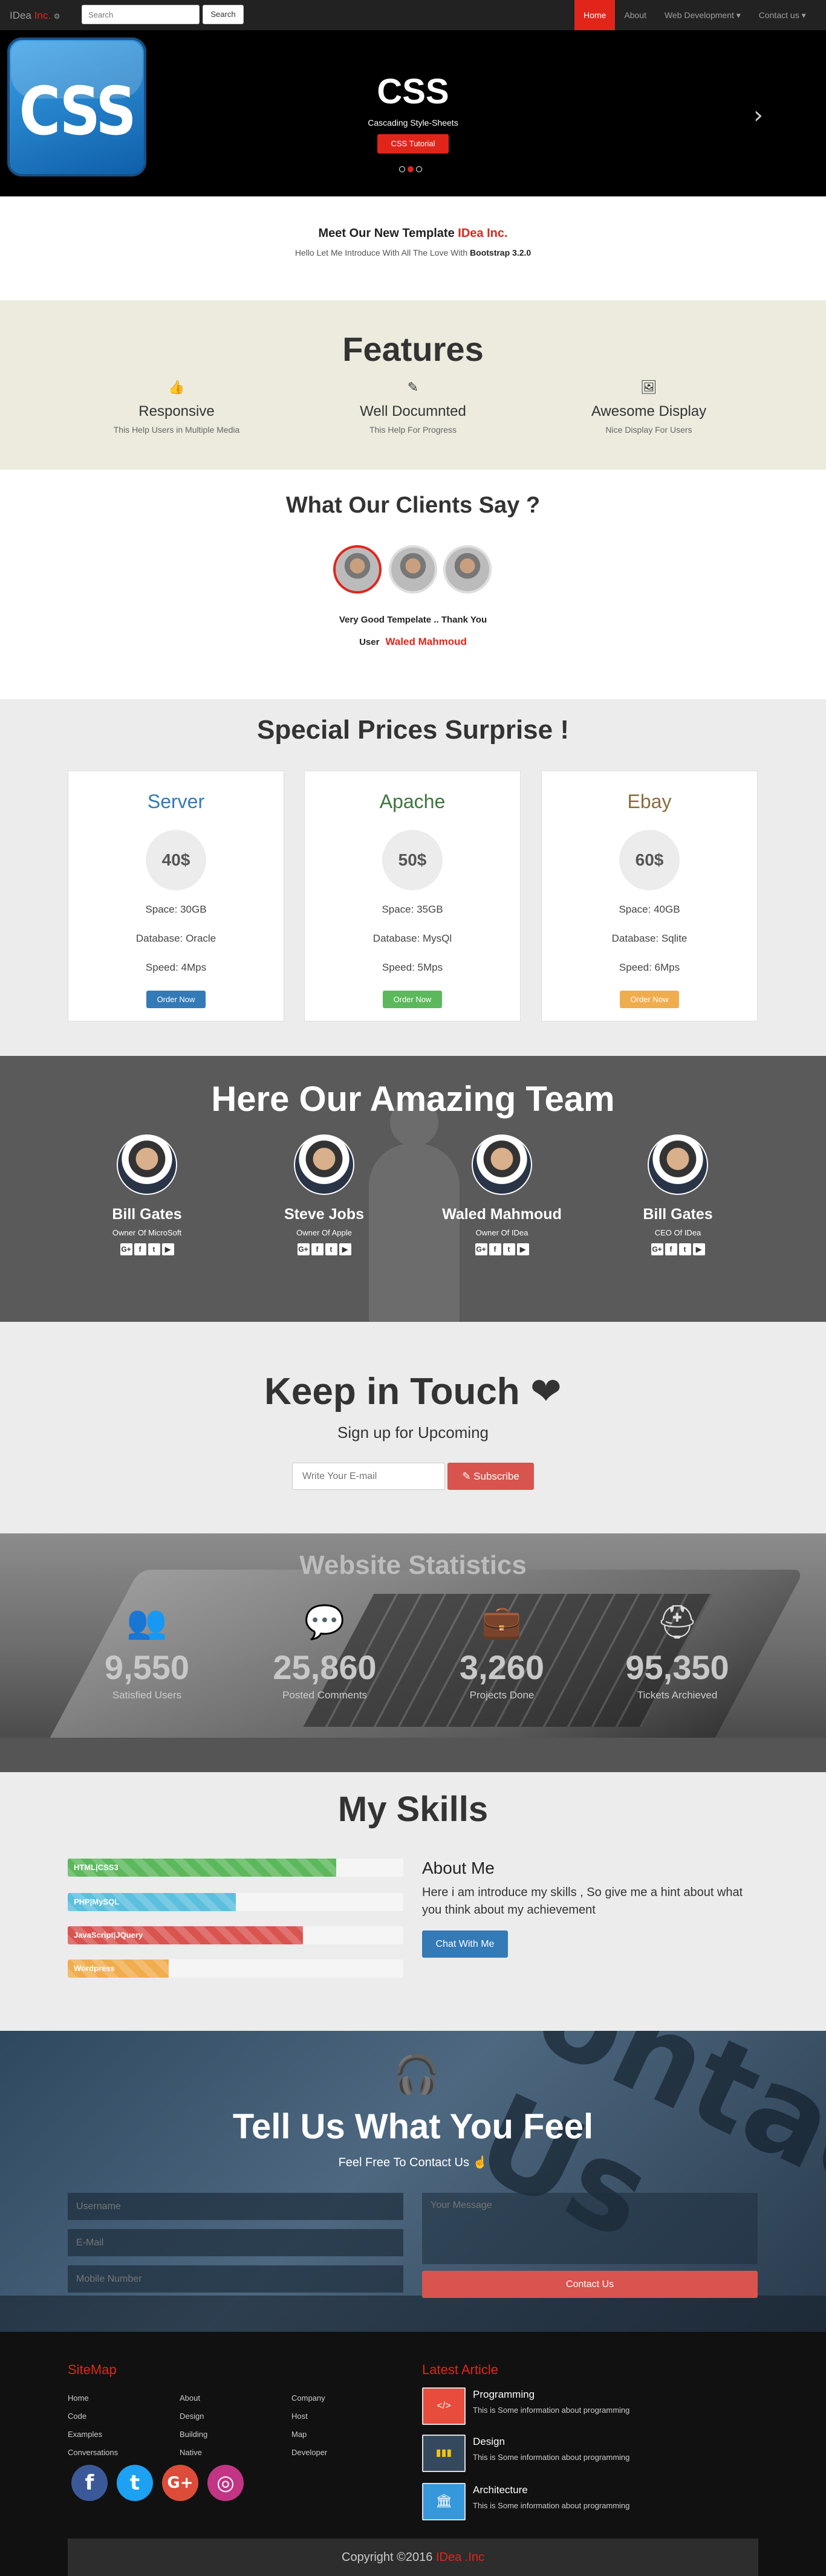  What do you see at coordinates (147, 1652) in the screenshot?
I see `stat-item: 👥 9,550 Satisfied Users` at bounding box center [147, 1652].